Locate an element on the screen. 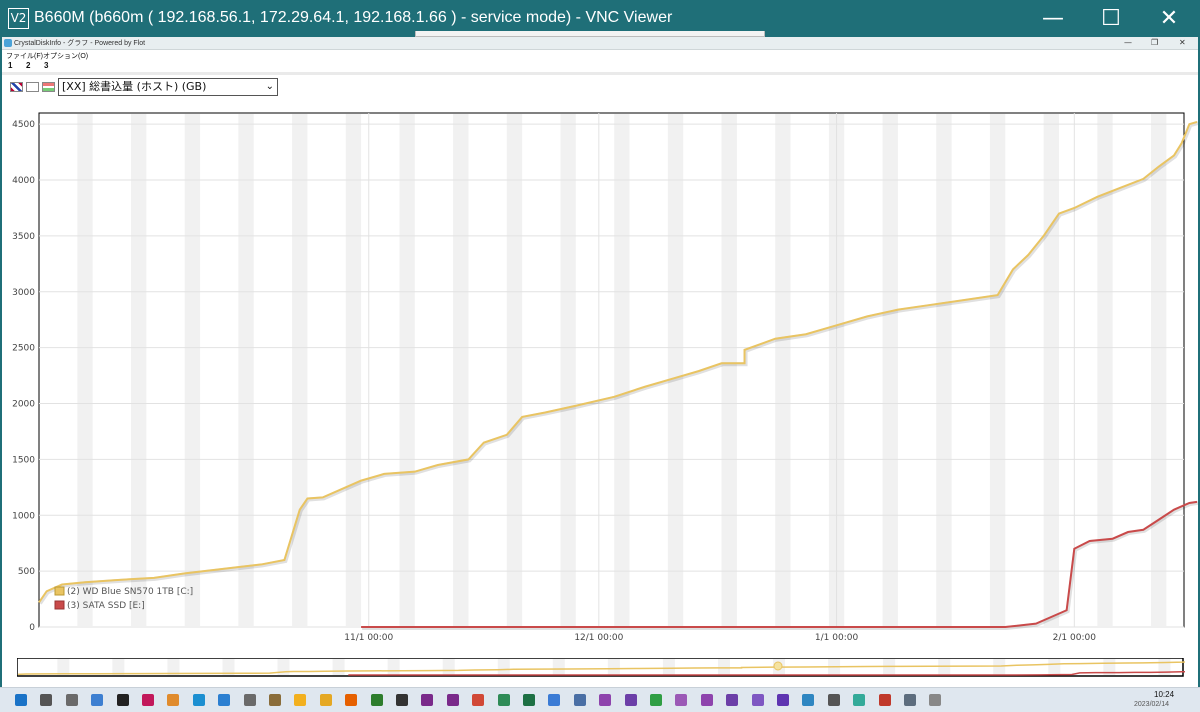 The height and width of the screenshot is (712, 1200). flag-jp-icon is located at coordinates (48, 87).